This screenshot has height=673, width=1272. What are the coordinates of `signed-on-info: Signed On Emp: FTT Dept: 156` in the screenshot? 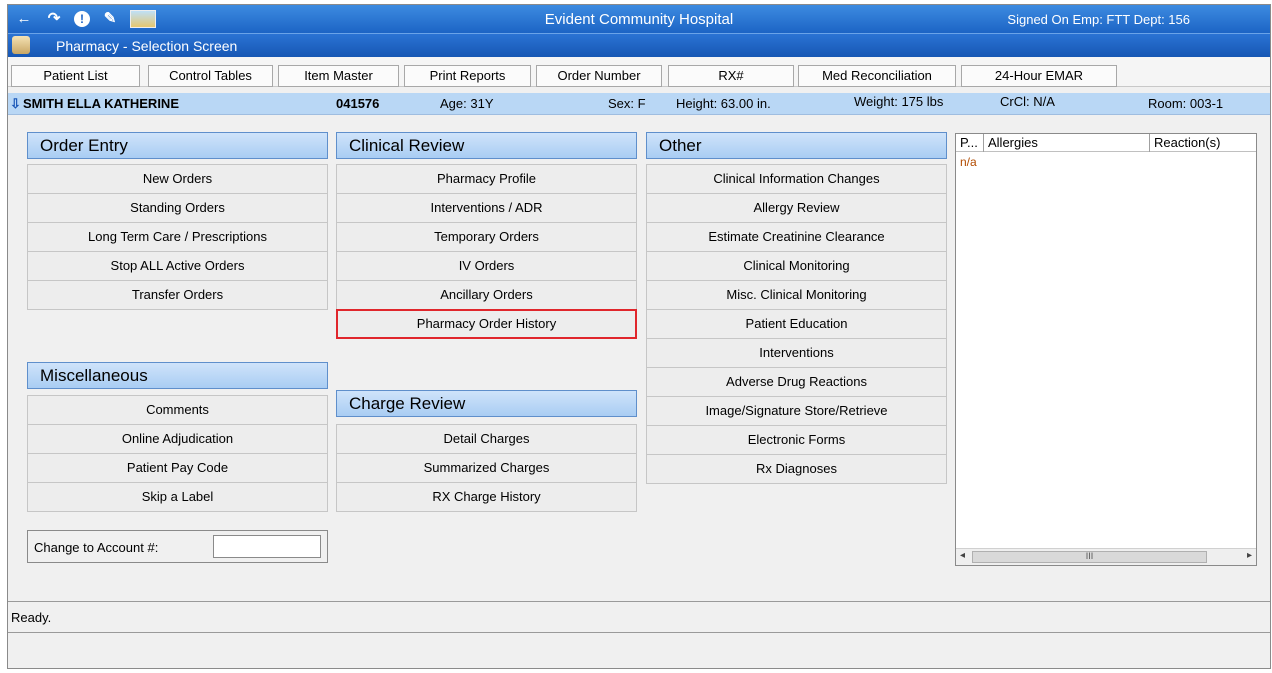 It's located at (1098, 19).